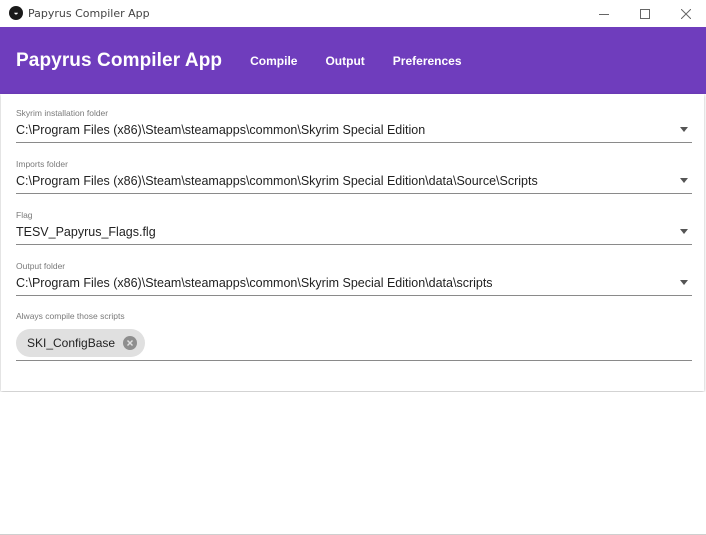 Image resolution: width=706 pixels, height=535 pixels. I want to click on script-chip: SKI_ConfigBase, so click(81, 343).